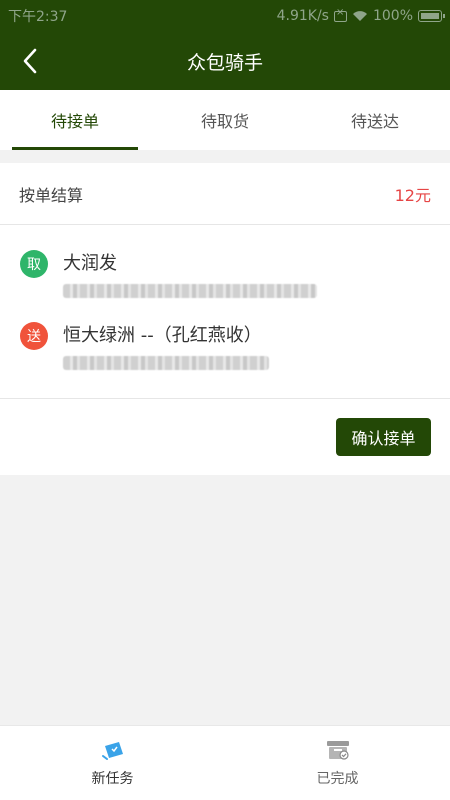 Image resolution: width=450 pixels, height=800 pixels. I want to click on back-button, so click(30, 61).